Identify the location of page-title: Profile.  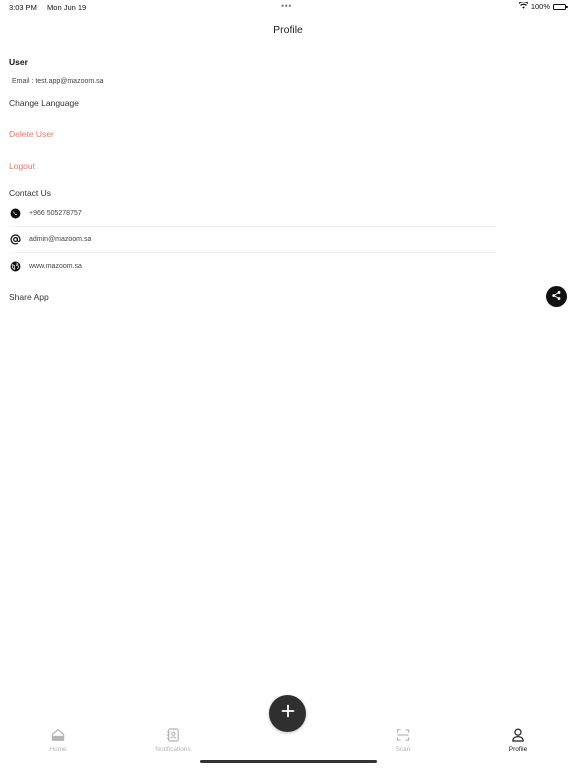
(288, 30).